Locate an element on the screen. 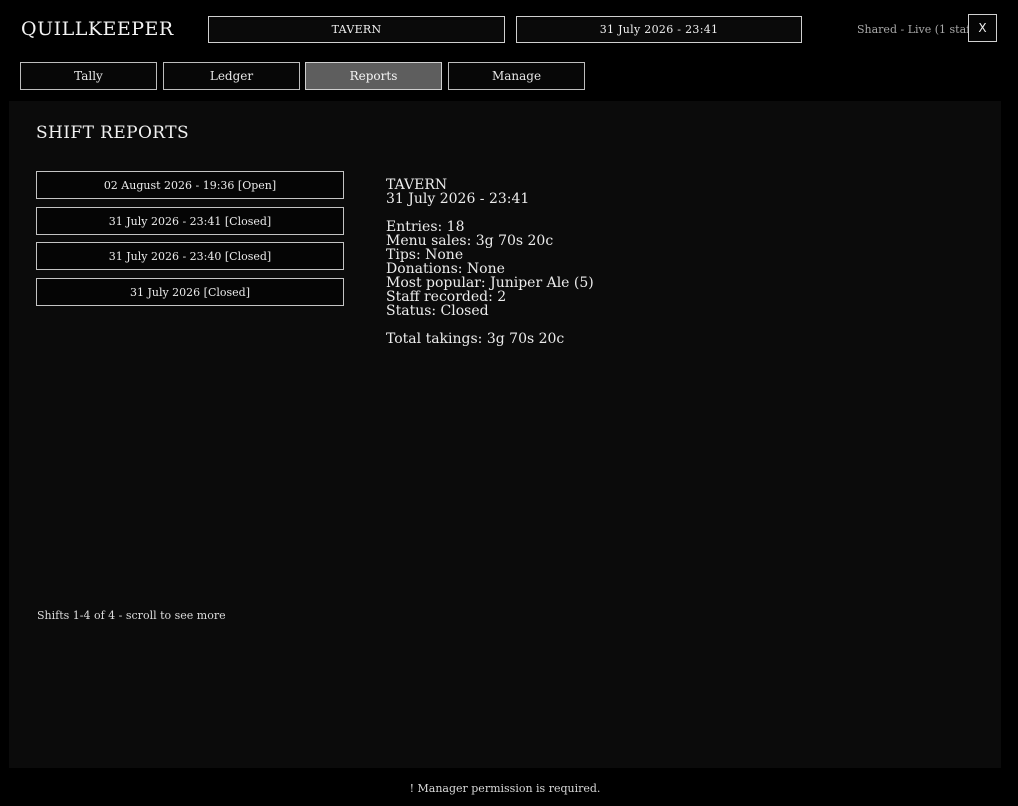  report-entries: Entries: 18 is located at coordinates (425, 227).